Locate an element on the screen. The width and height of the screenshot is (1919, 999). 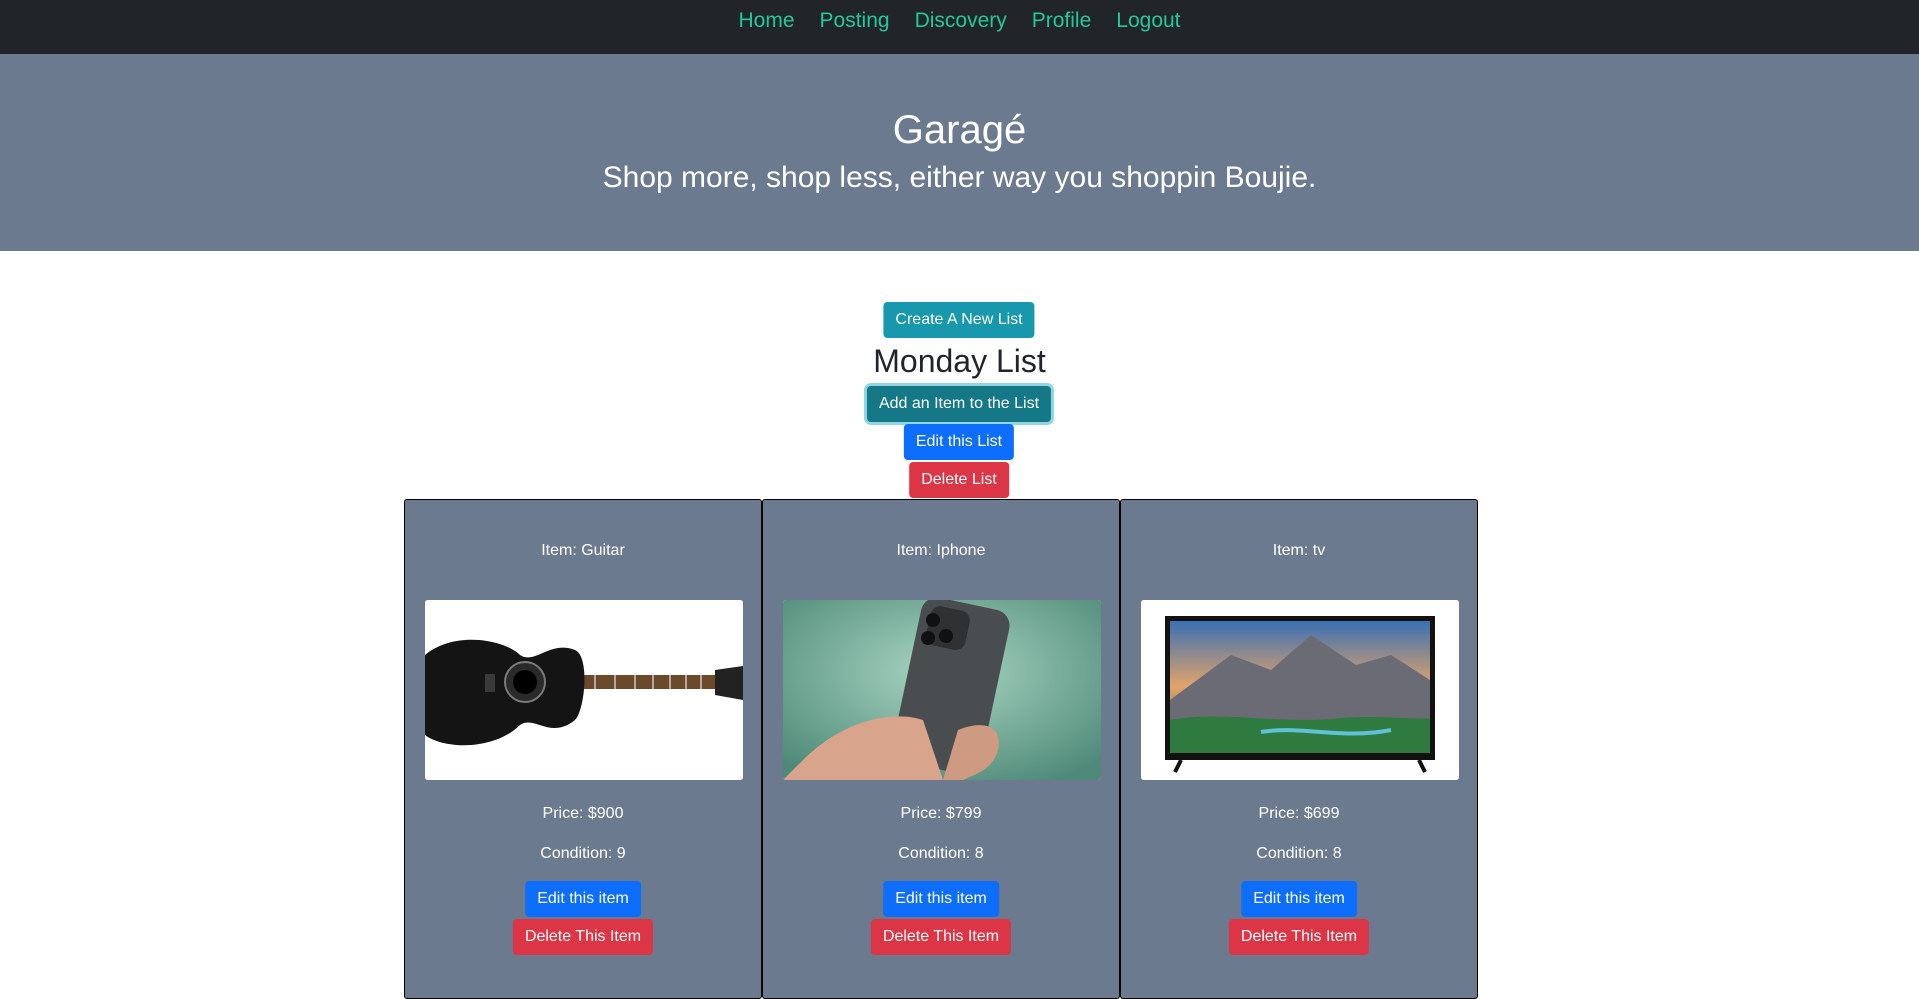
iphone-image is located at coordinates (942, 690).